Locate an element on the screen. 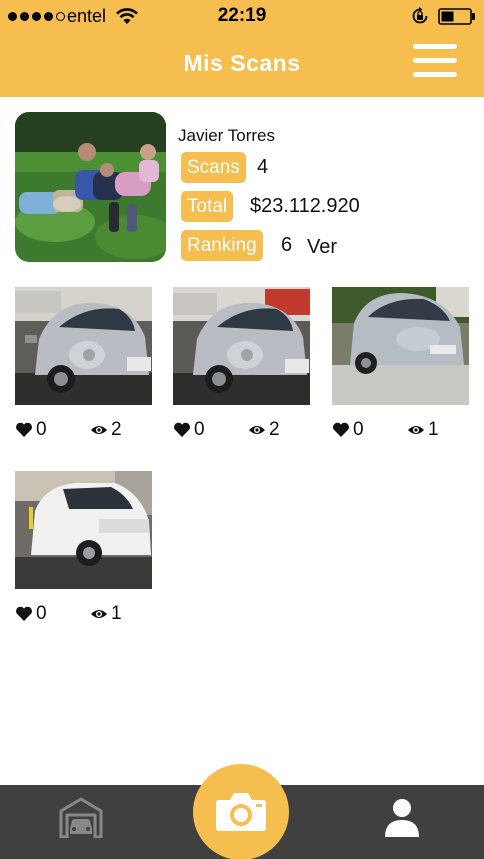 The image size is (484, 859). menu-icon is located at coordinates (435, 61).